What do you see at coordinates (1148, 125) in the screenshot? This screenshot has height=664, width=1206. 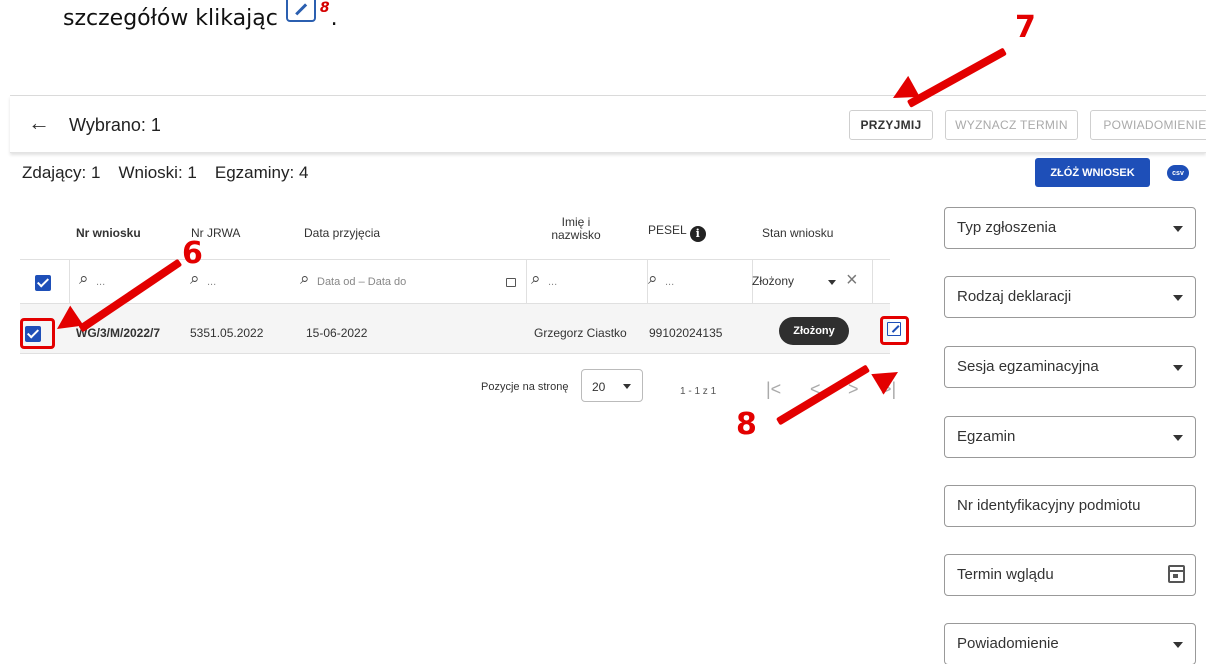 I see `notify-button: POWIADOMIENIE` at bounding box center [1148, 125].